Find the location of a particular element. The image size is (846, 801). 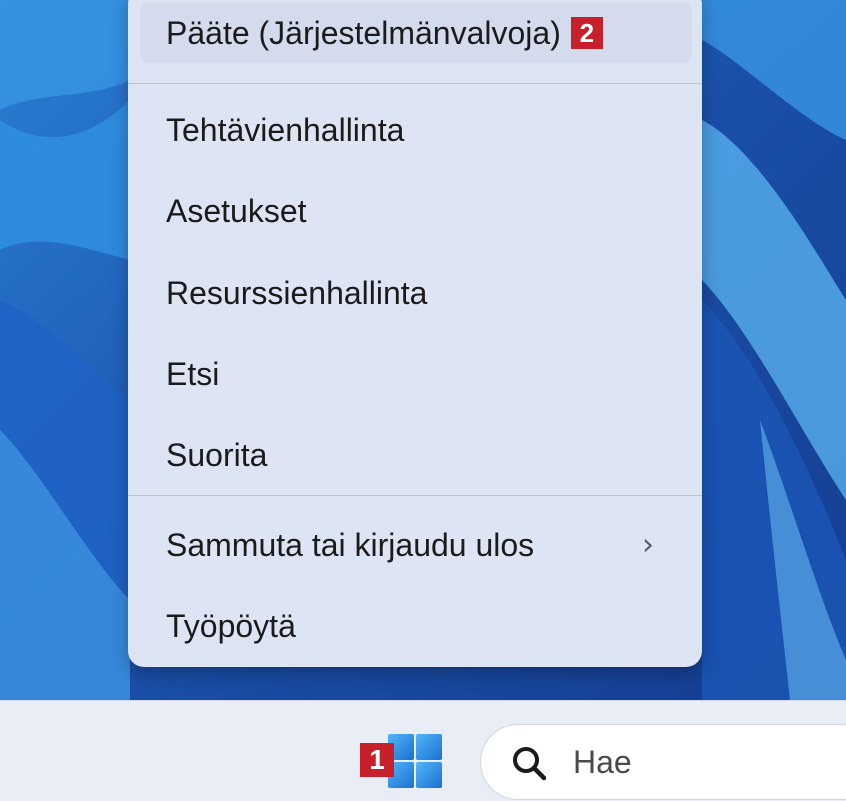

windows-logo-icon is located at coordinates (415, 761).